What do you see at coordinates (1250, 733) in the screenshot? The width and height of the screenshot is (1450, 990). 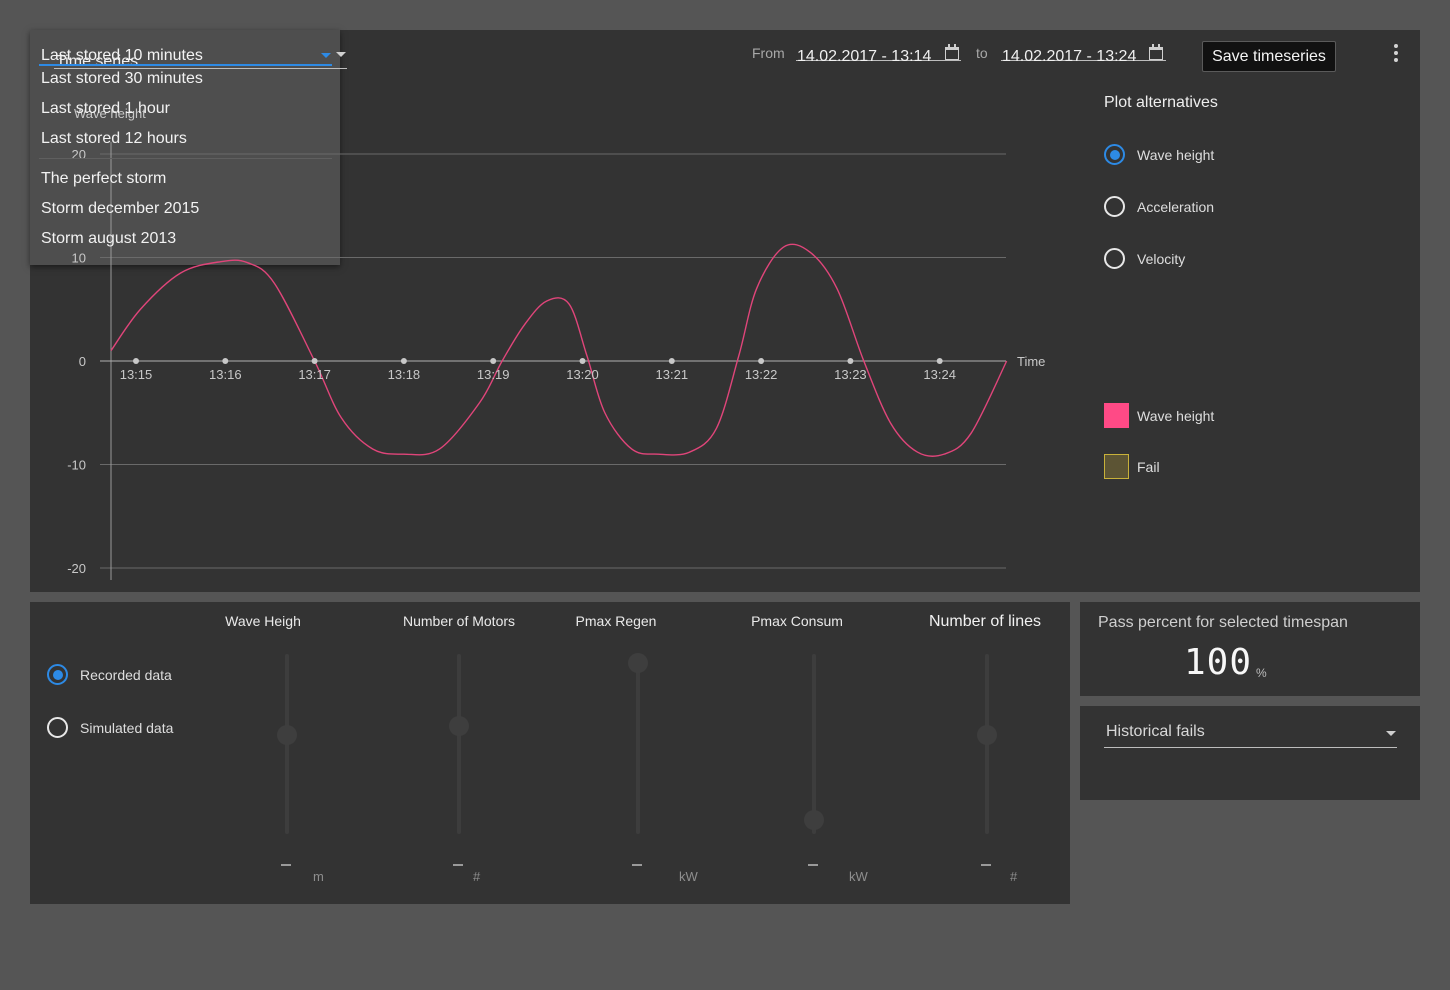 I see `historical-fails-select: Historical fails` at bounding box center [1250, 733].